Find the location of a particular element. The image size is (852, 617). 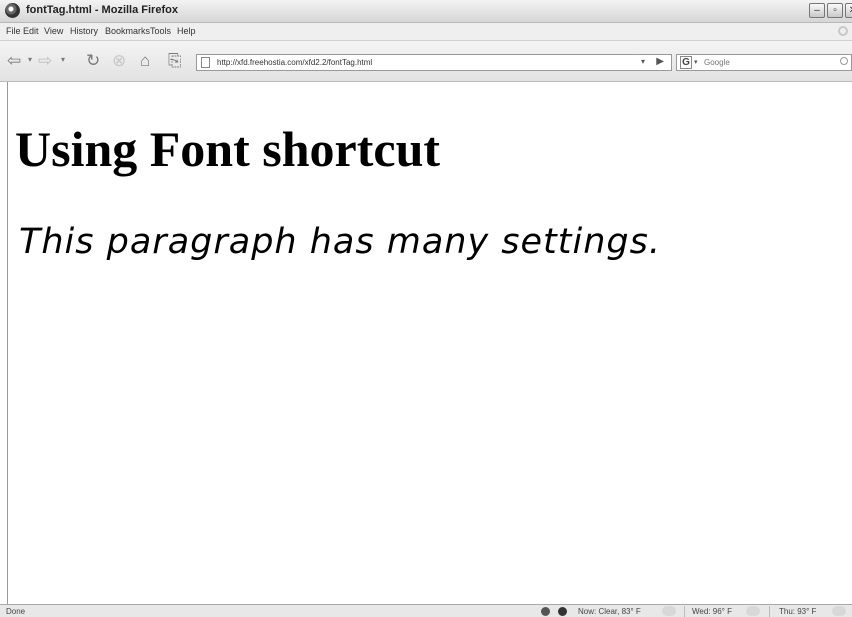

weather-thu-icon is located at coordinates (839, 611).